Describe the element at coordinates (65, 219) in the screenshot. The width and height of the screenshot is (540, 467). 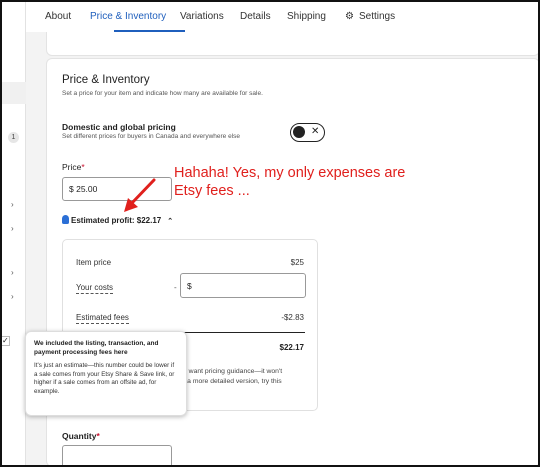
I see `lightbulb-icon` at that location.